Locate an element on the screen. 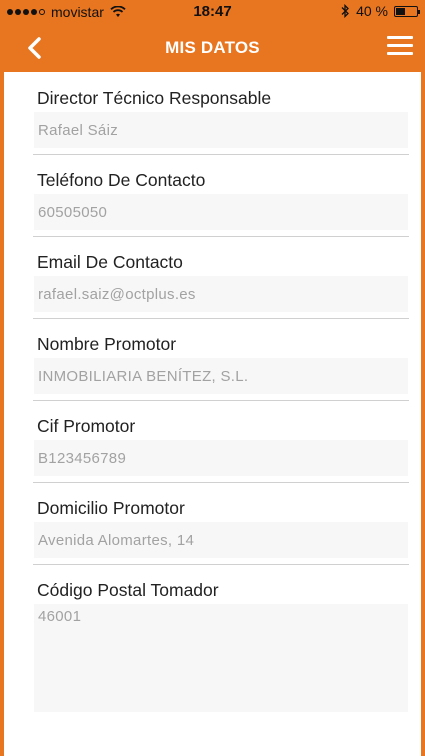 The height and width of the screenshot is (756, 425). codigo-postal-input: 46001 is located at coordinates (221, 658).